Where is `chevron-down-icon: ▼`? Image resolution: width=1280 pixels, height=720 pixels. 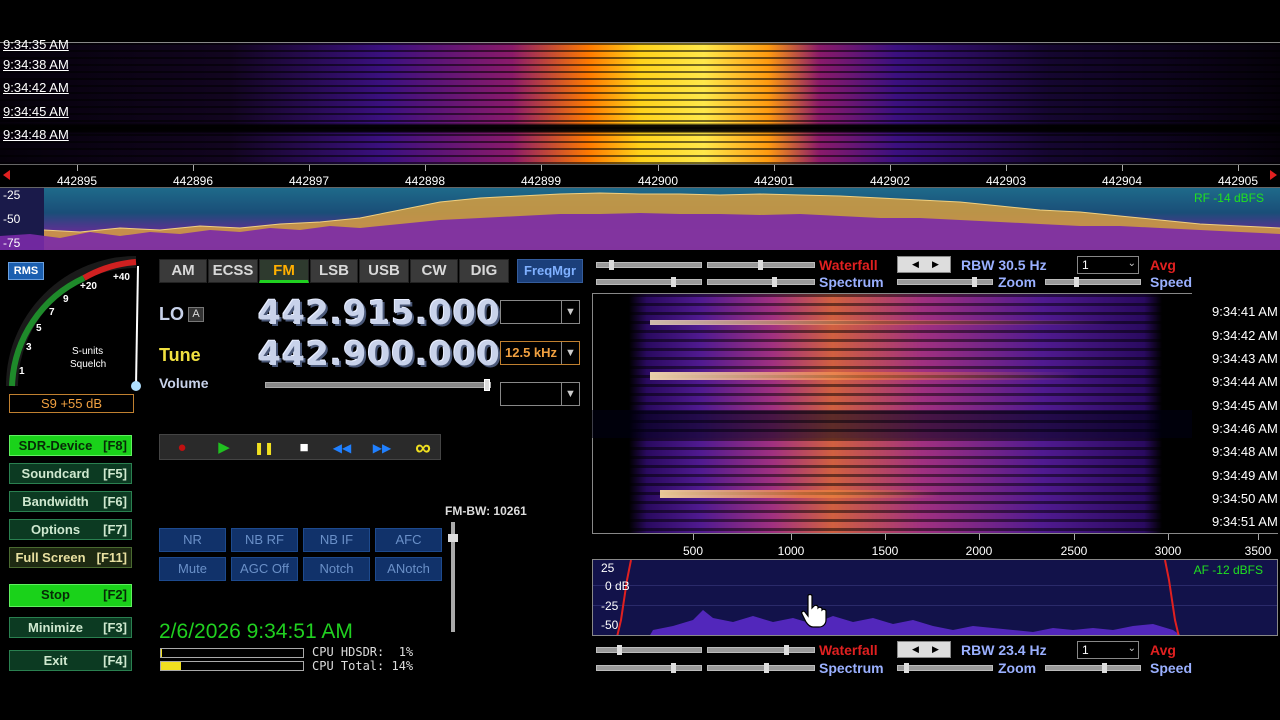 chevron-down-icon: ▼ is located at coordinates (570, 394).